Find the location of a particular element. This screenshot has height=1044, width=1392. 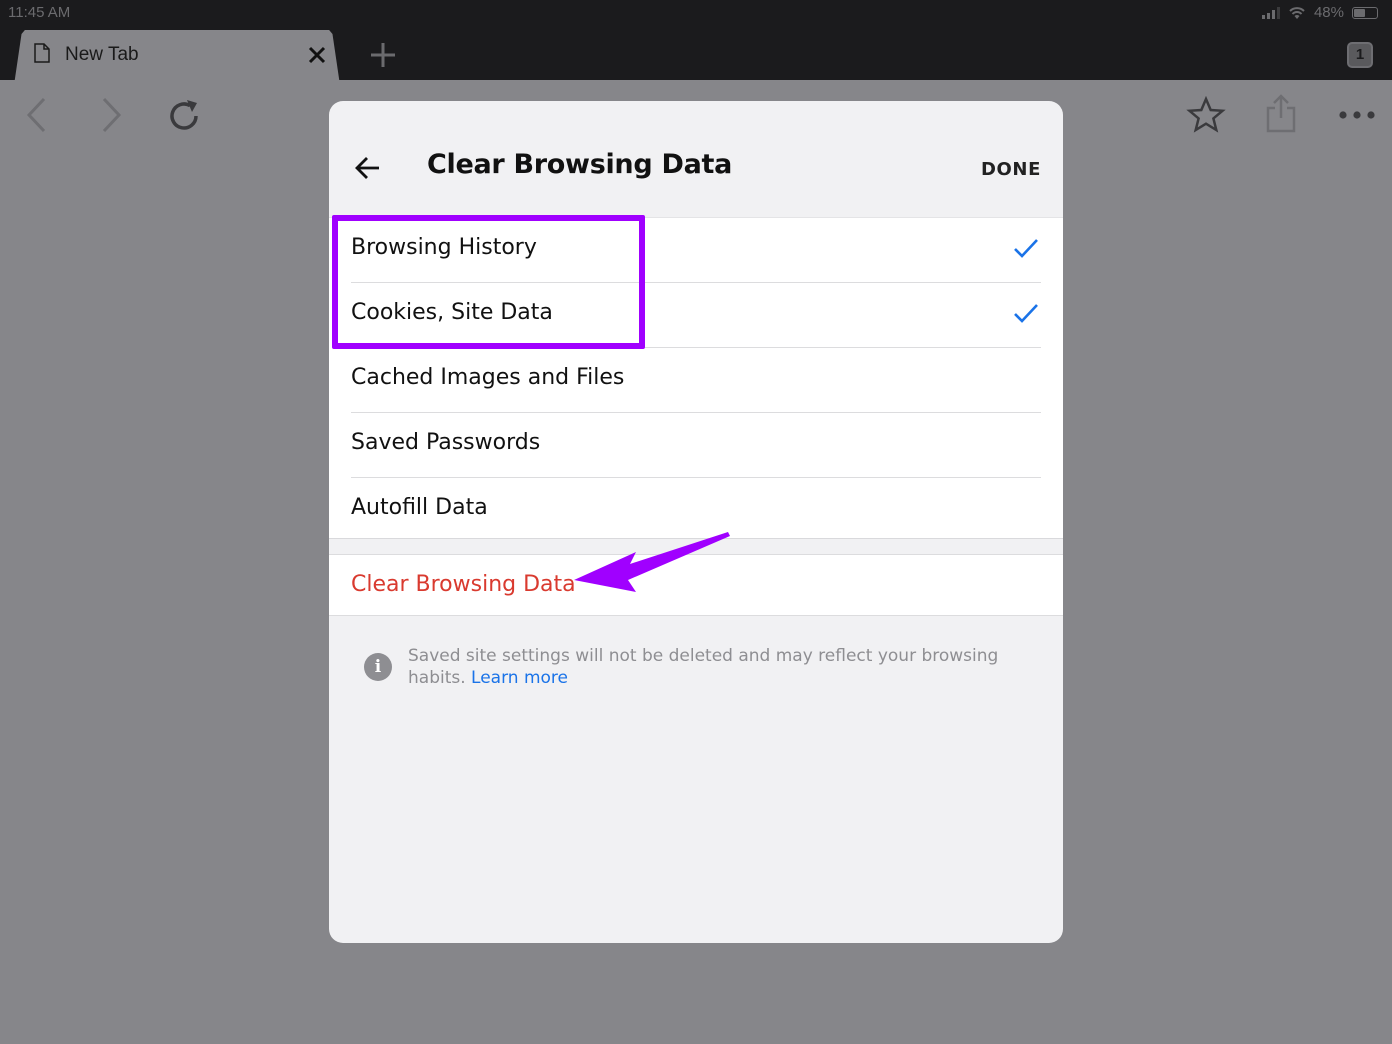

document-icon is located at coordinates (42, 53).